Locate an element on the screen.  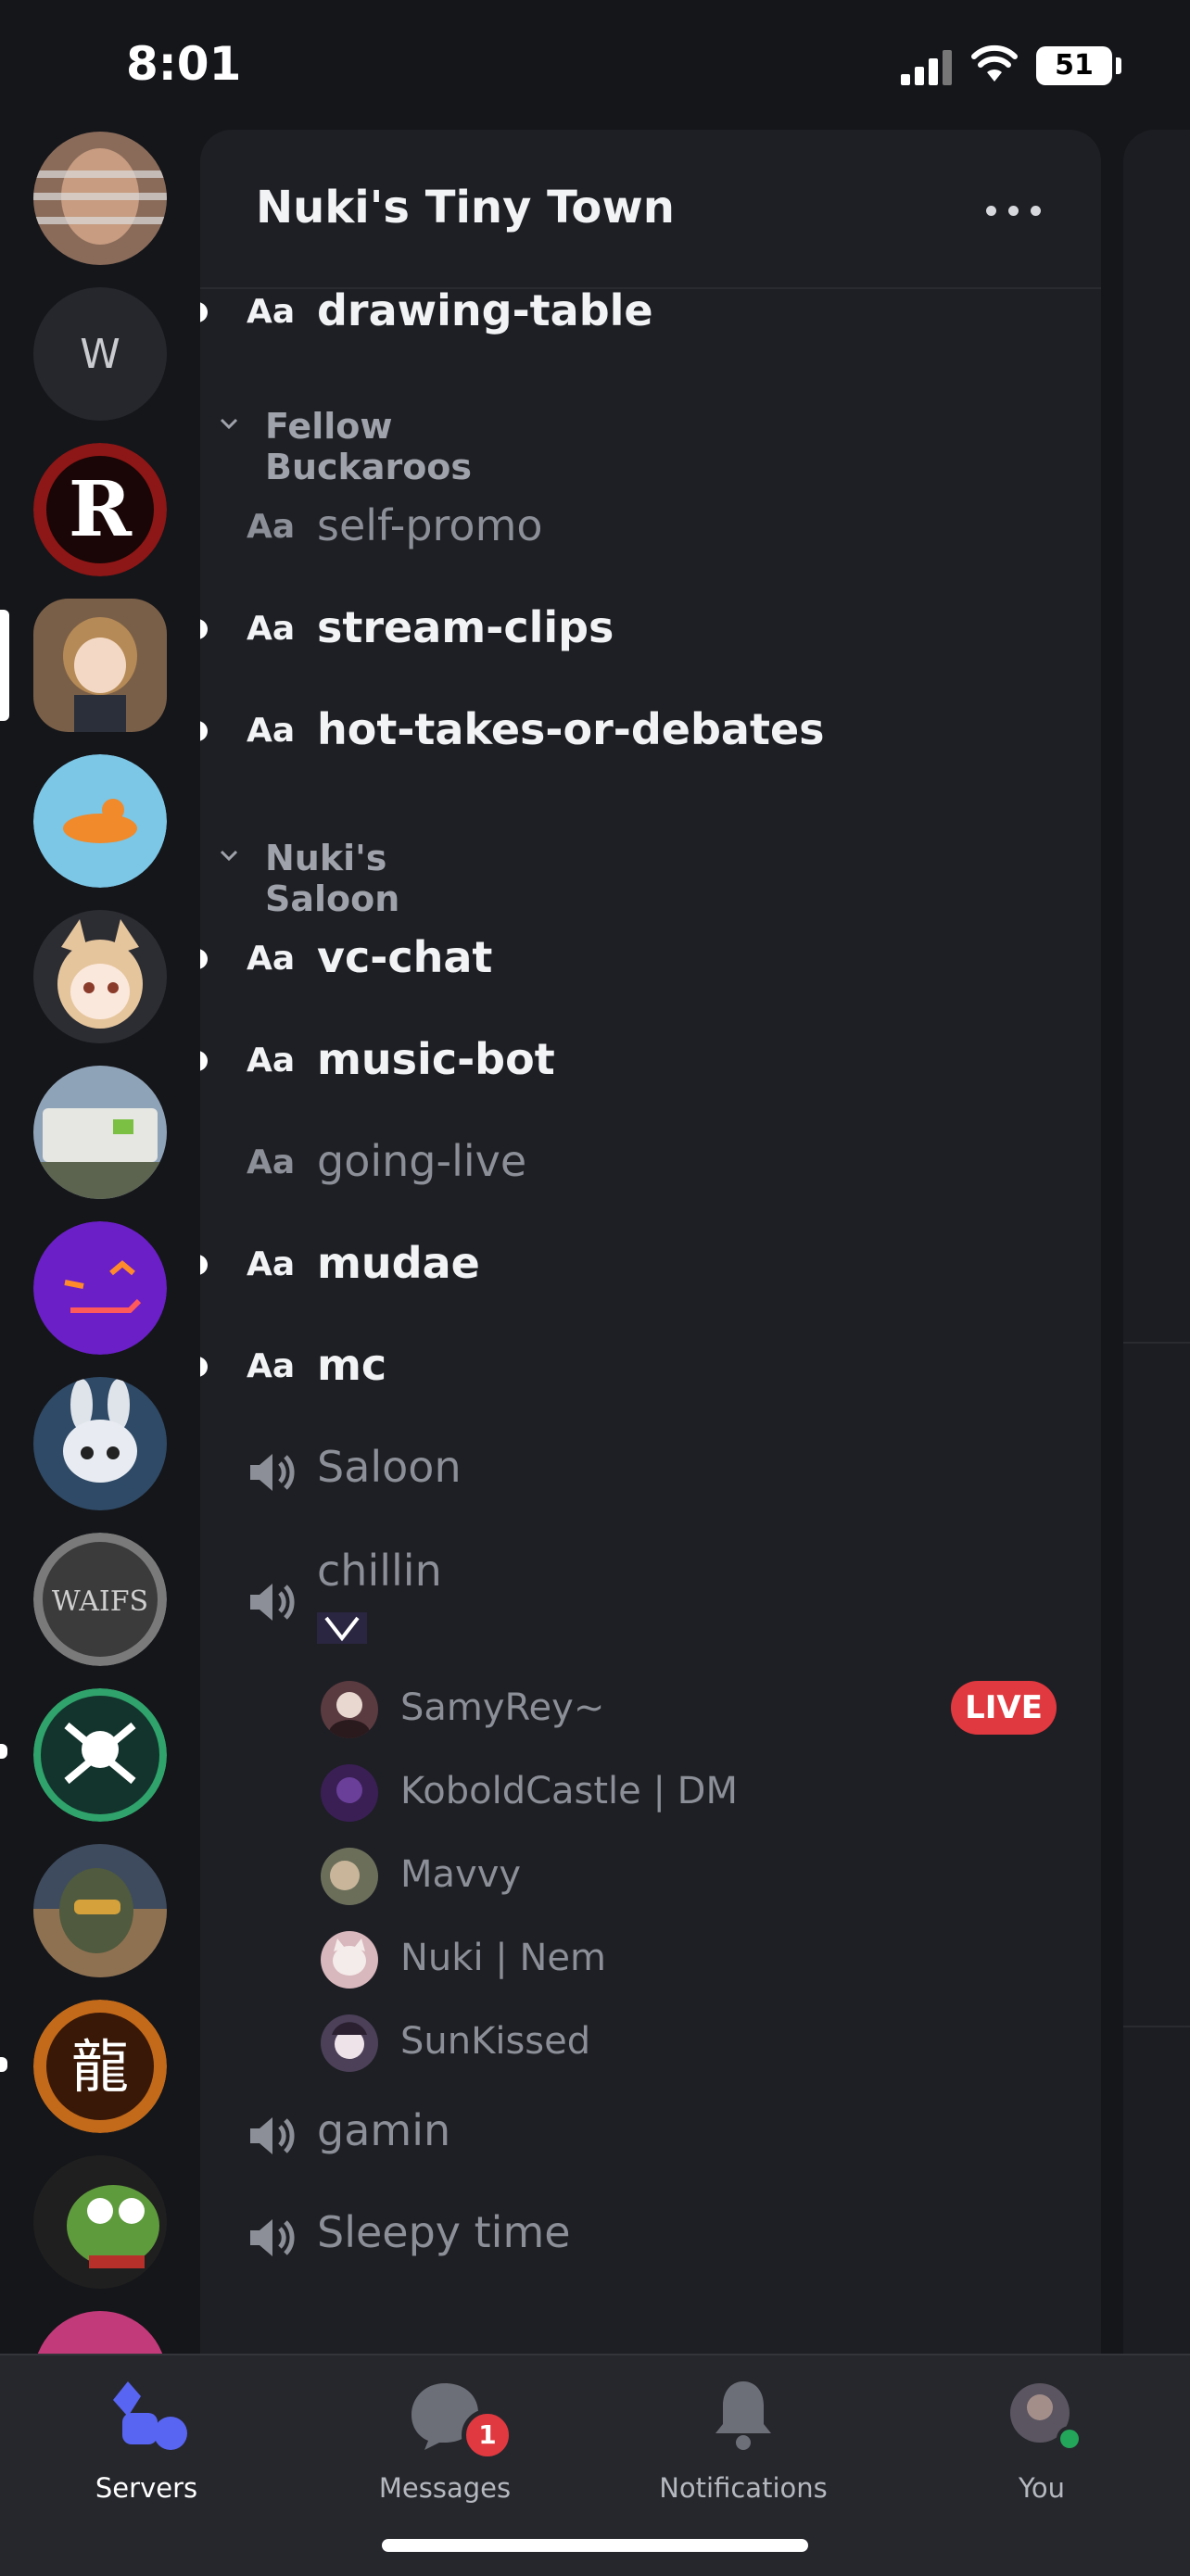
more-options-icon is located at coordinates (1014, 211).